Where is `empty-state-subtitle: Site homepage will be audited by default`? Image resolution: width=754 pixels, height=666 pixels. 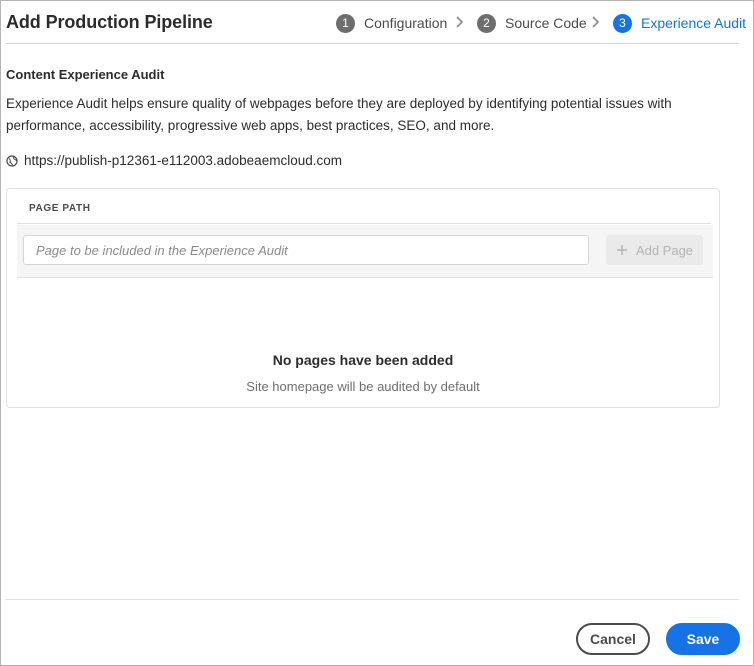
empty-state-subtitle: Site homepage will be audited by default is located at coordinates (363, 386).